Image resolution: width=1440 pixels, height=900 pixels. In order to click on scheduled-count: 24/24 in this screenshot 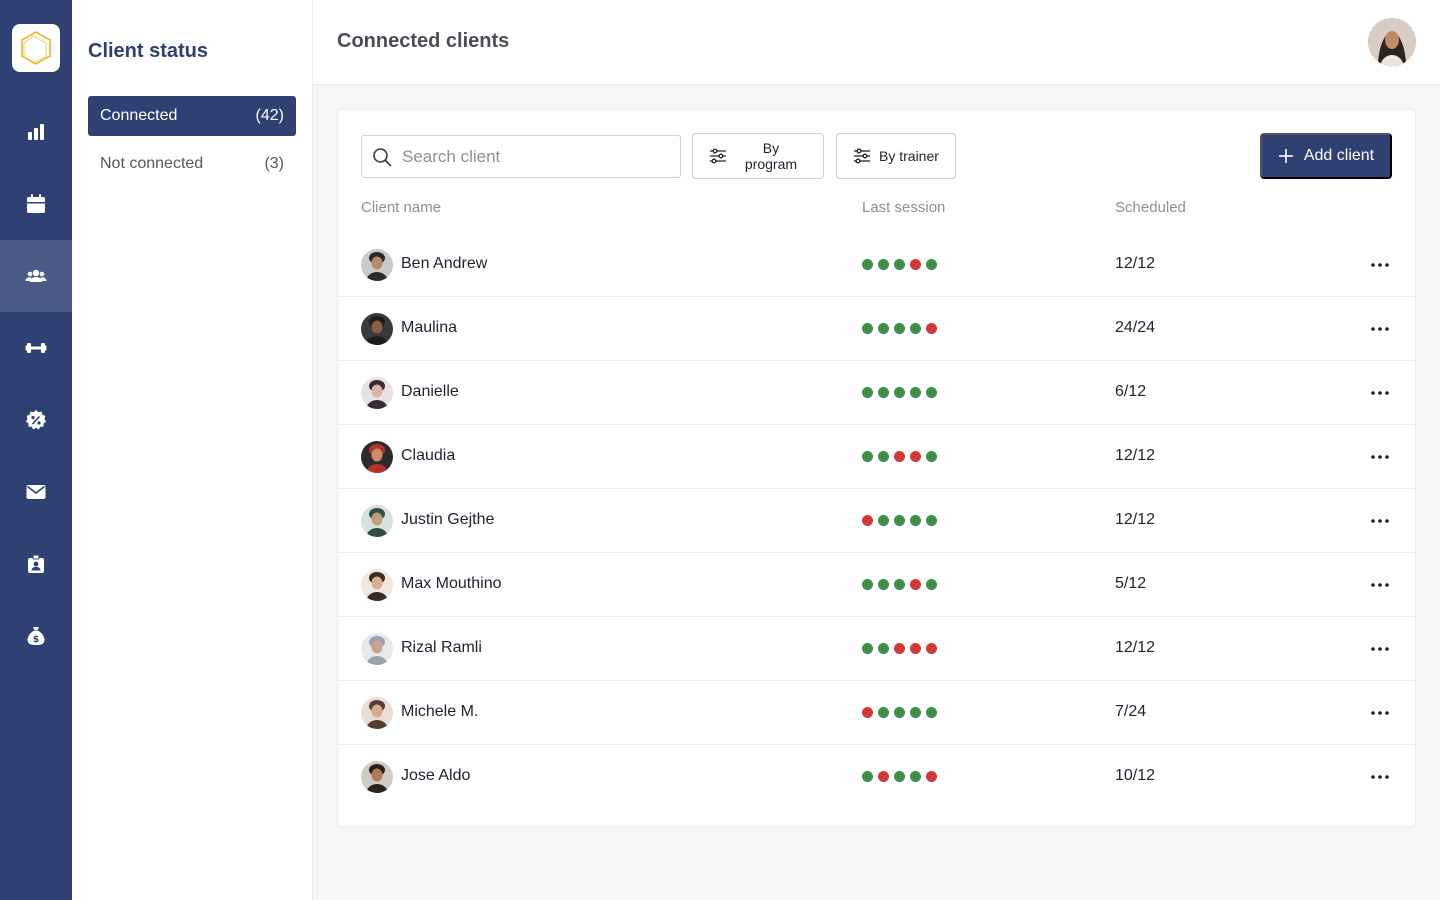, I will do `click(1135, 327)`.